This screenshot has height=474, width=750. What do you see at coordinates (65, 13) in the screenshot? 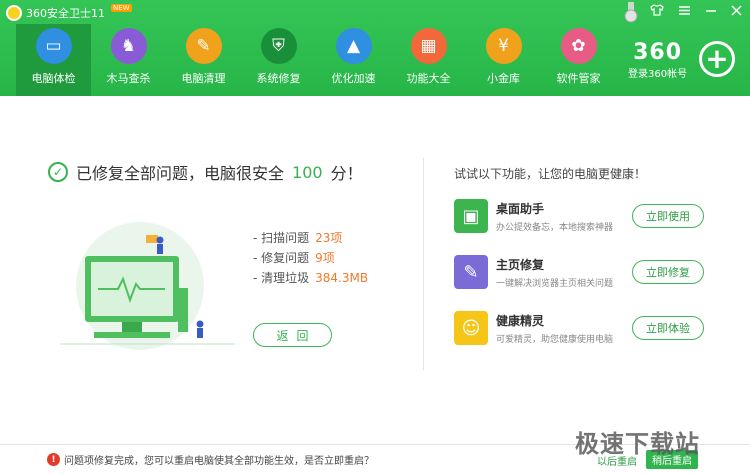
I see `app-title-text: 360安全卫士11` at bounding box center [65, 13].